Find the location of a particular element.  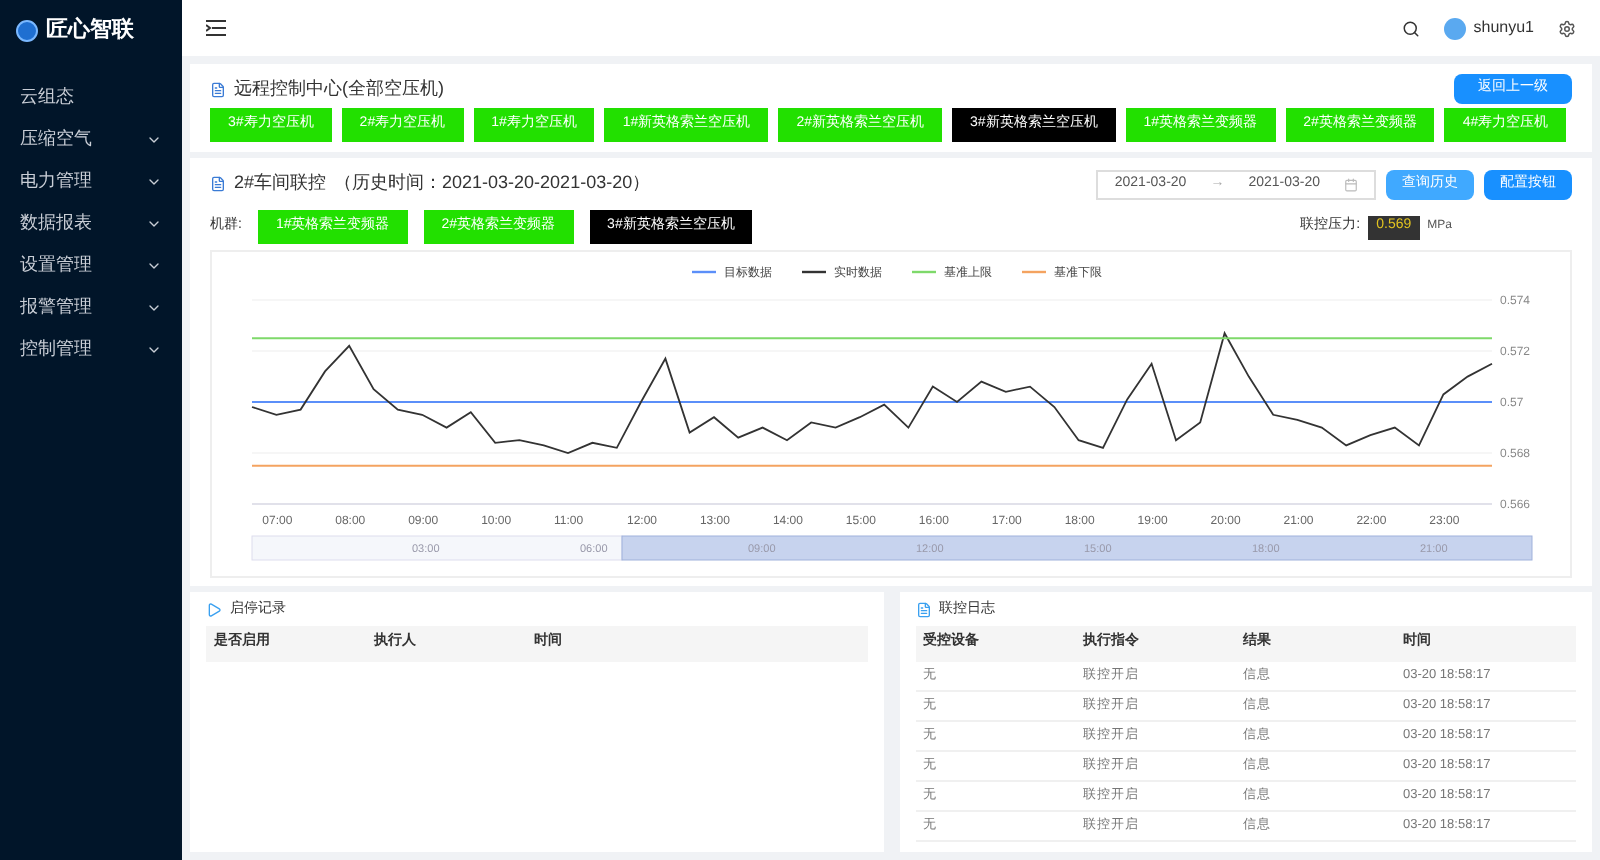

zoom-slider-window is located at coordinates (1077, 548).